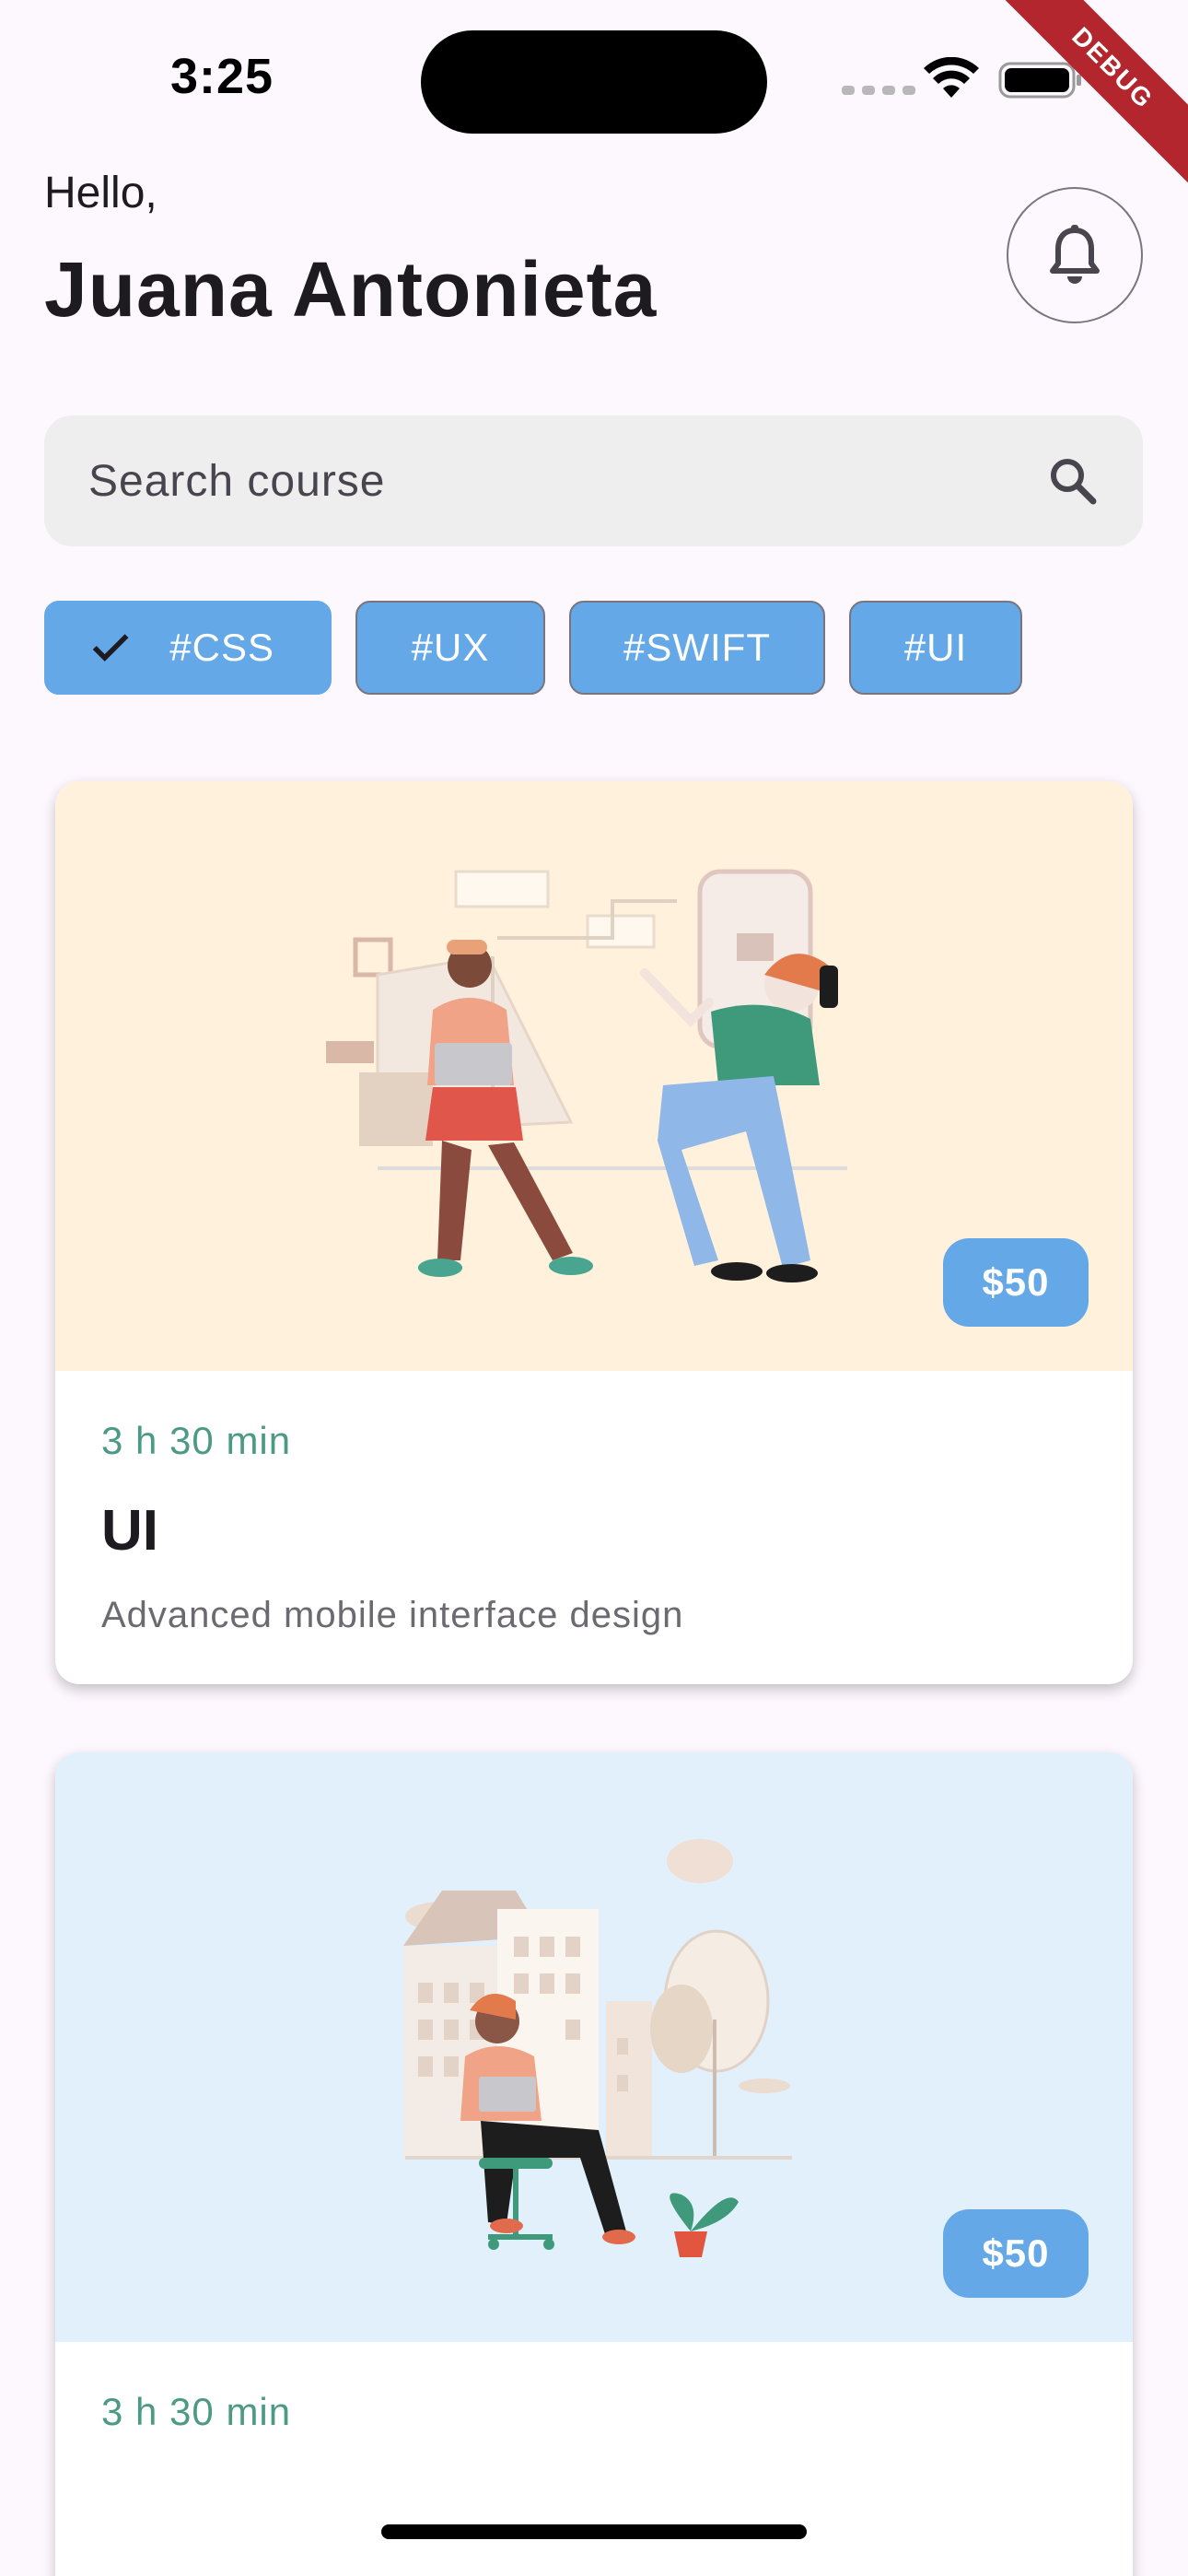 The width and height of the screenshot is (1188, 2576). I want to click on chip-label: #UI, so click(935, 647).